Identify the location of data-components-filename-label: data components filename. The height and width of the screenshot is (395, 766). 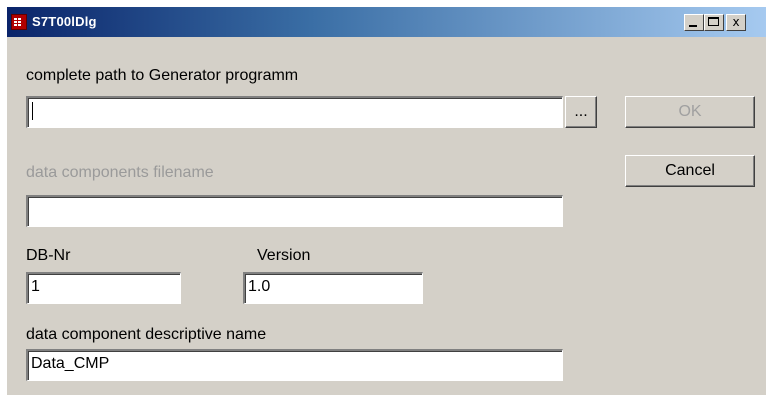
(120, 172).